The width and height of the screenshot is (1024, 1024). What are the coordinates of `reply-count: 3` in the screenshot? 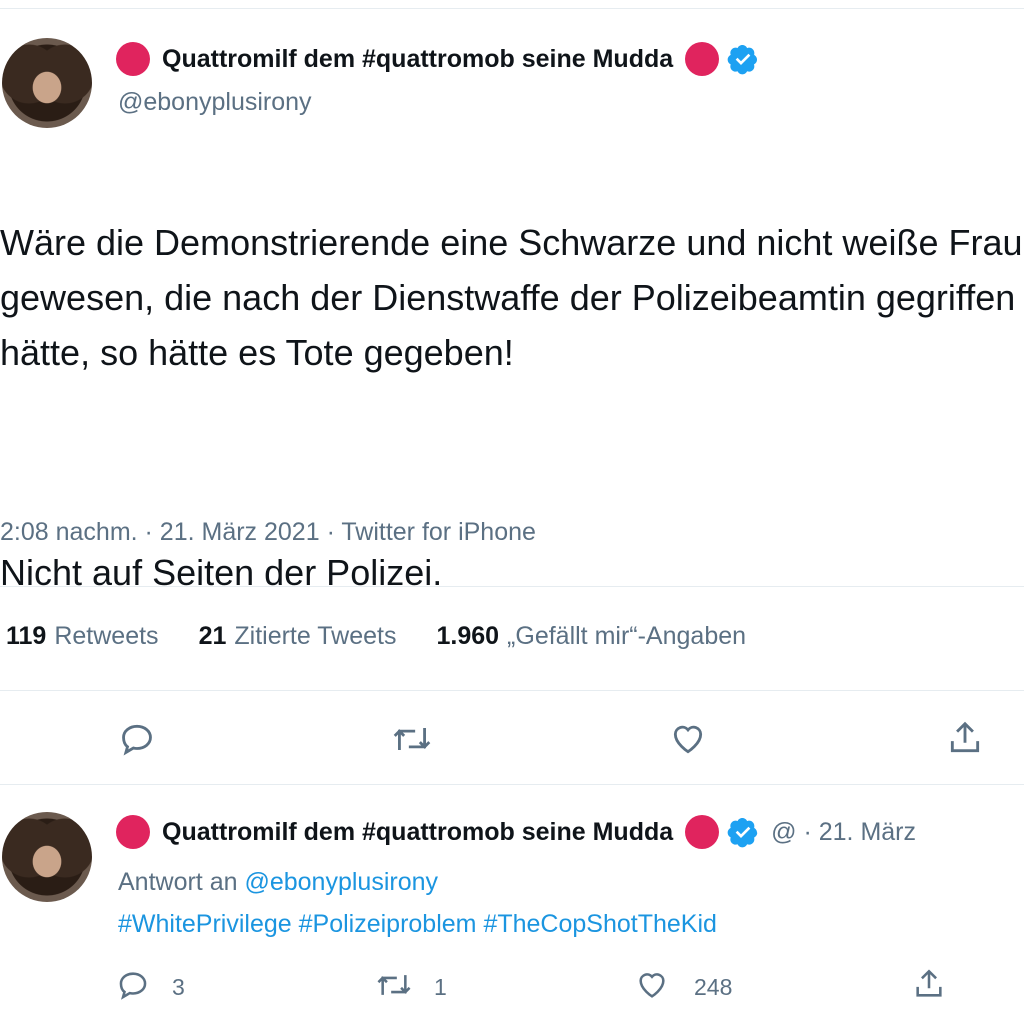 It's located at (178, 987).